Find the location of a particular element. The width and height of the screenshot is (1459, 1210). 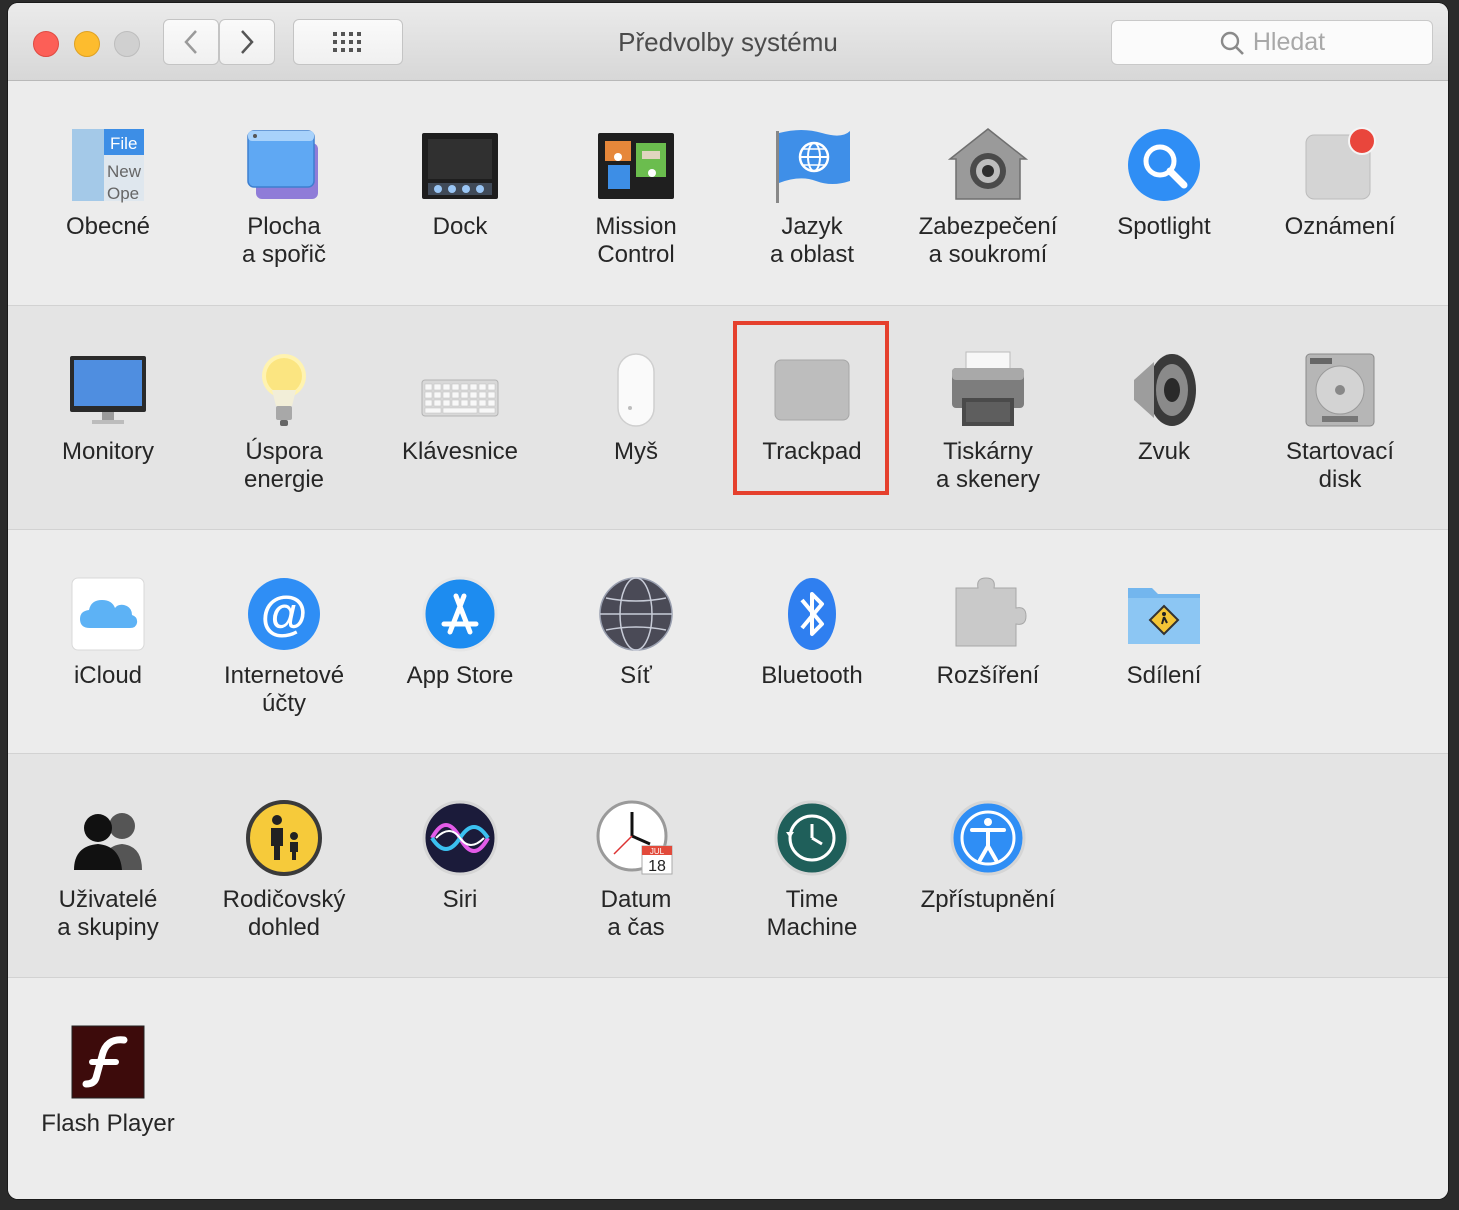

pane-label: Zvuk is located at coordinates (1163, 451).